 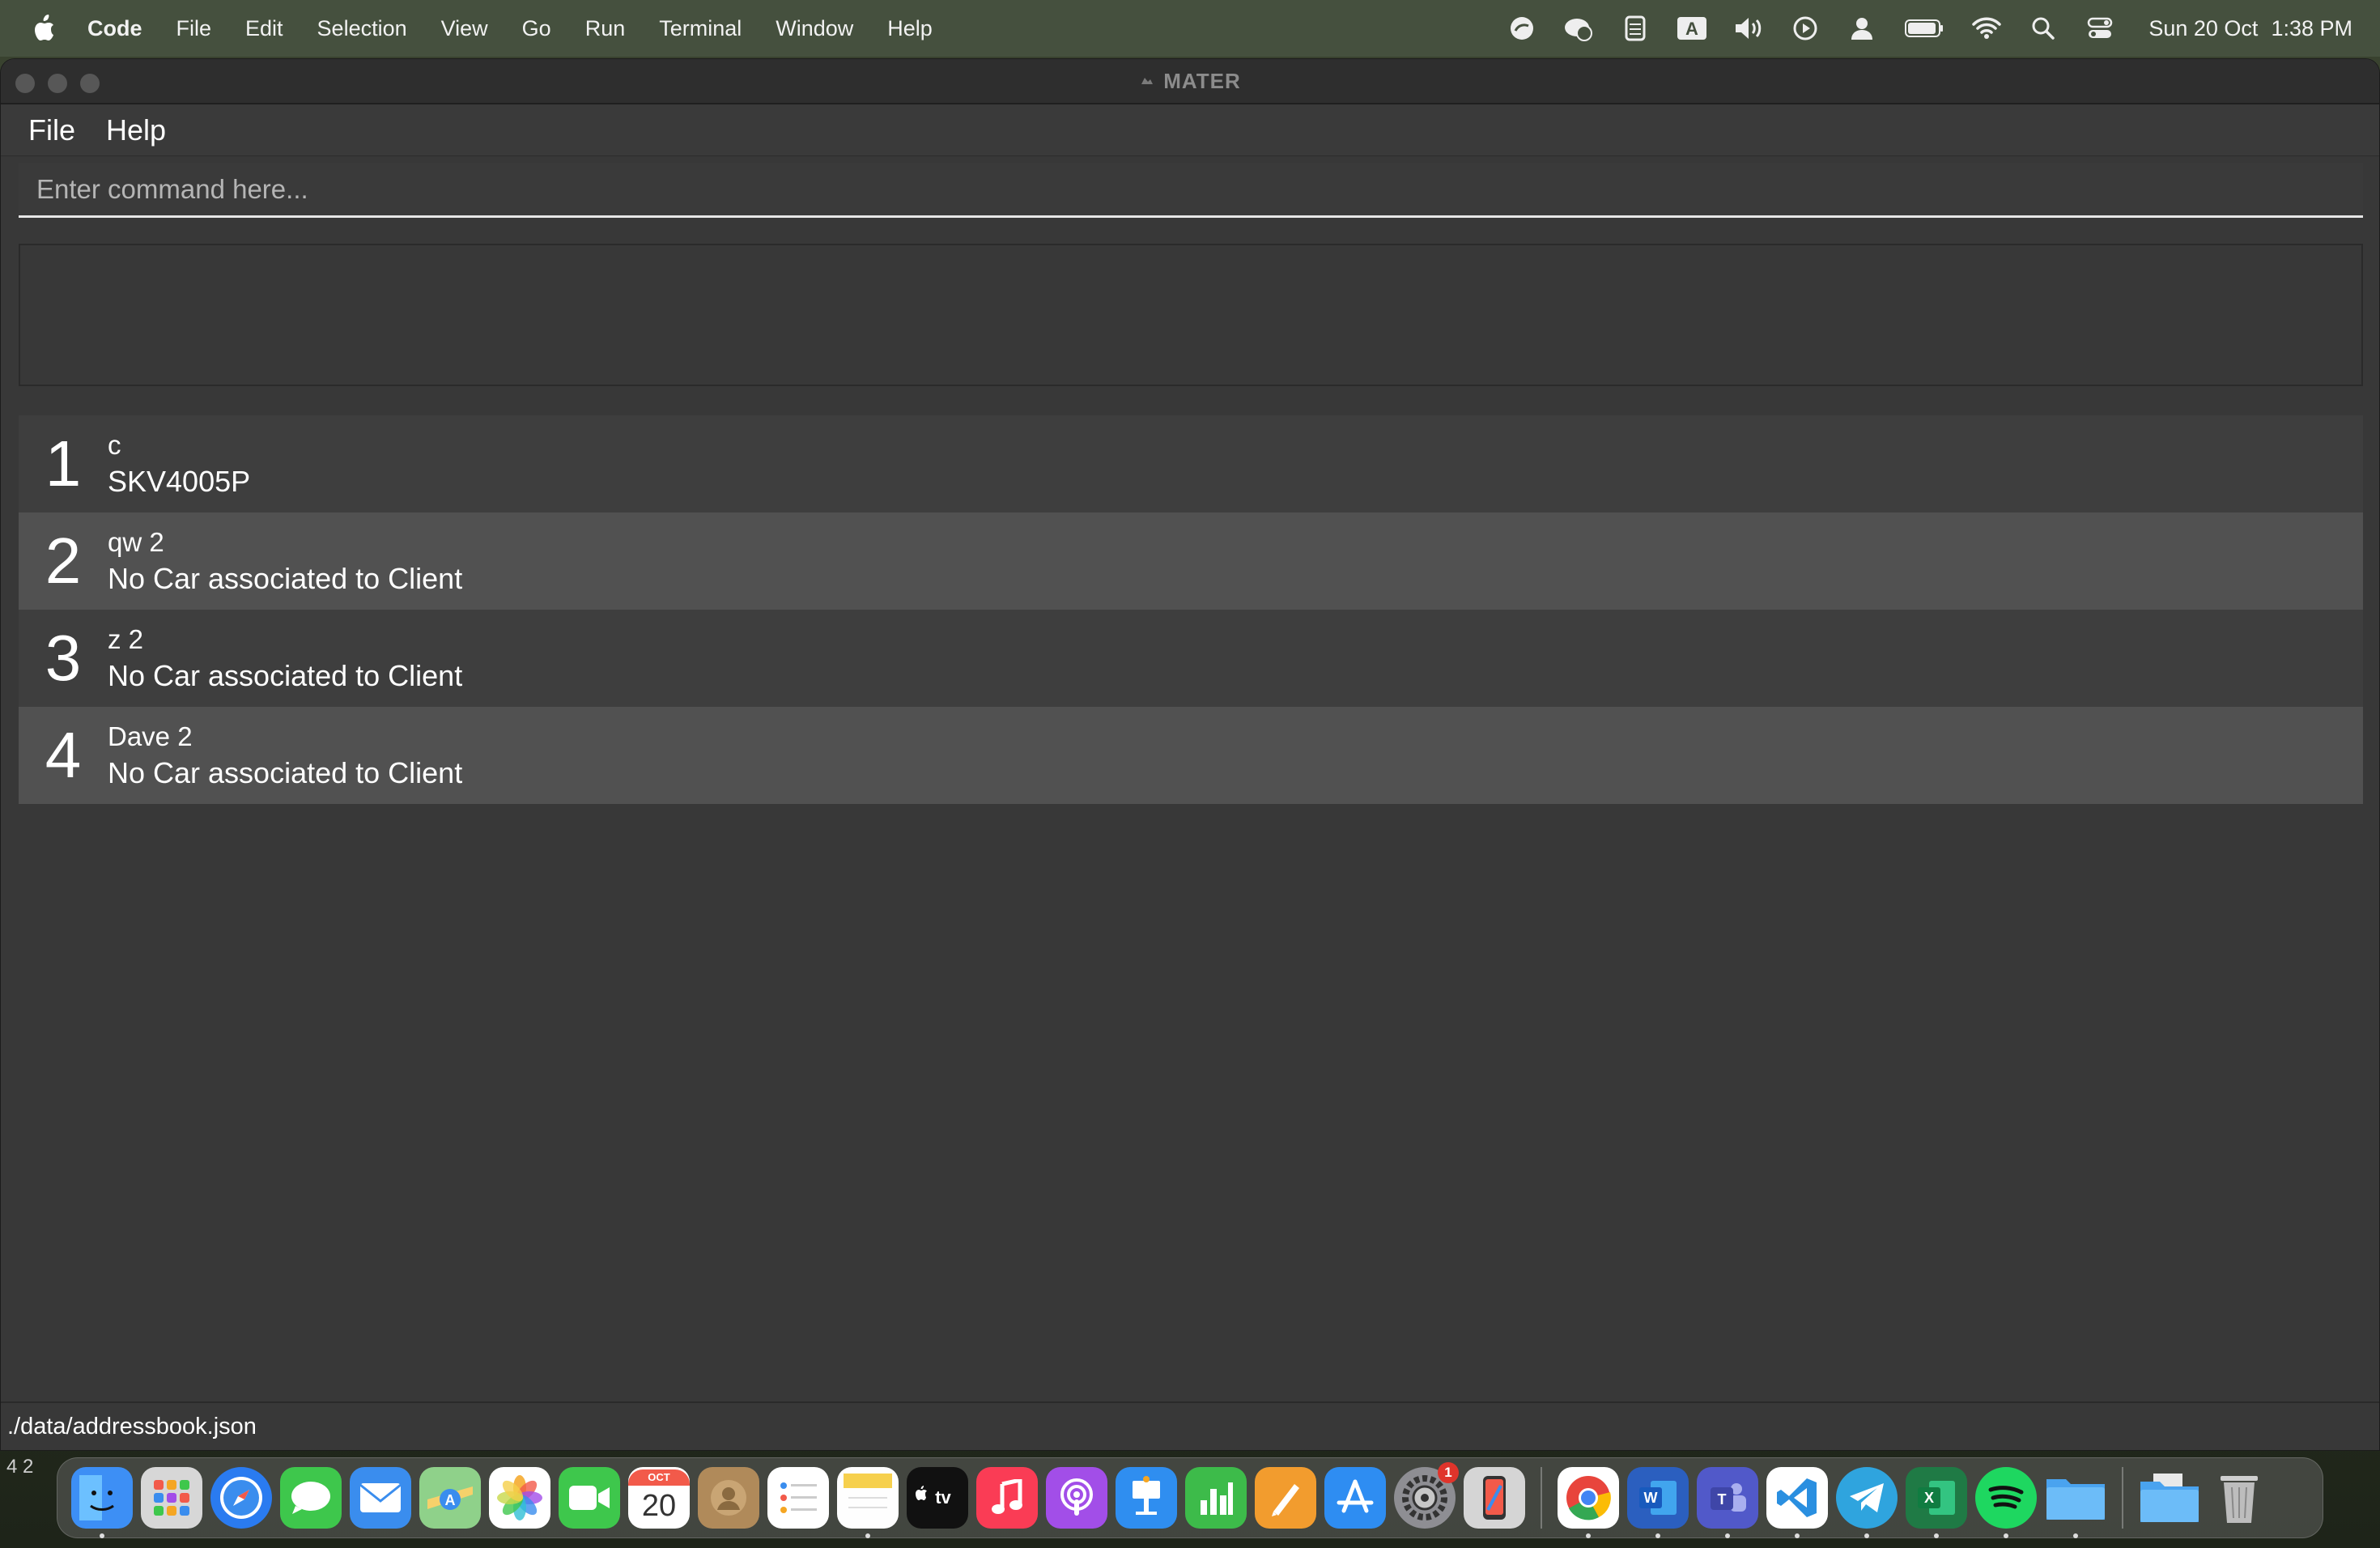 I want to click on dock: A OCT 20 tv 1 W T X, so click(x=1190, y=1498).